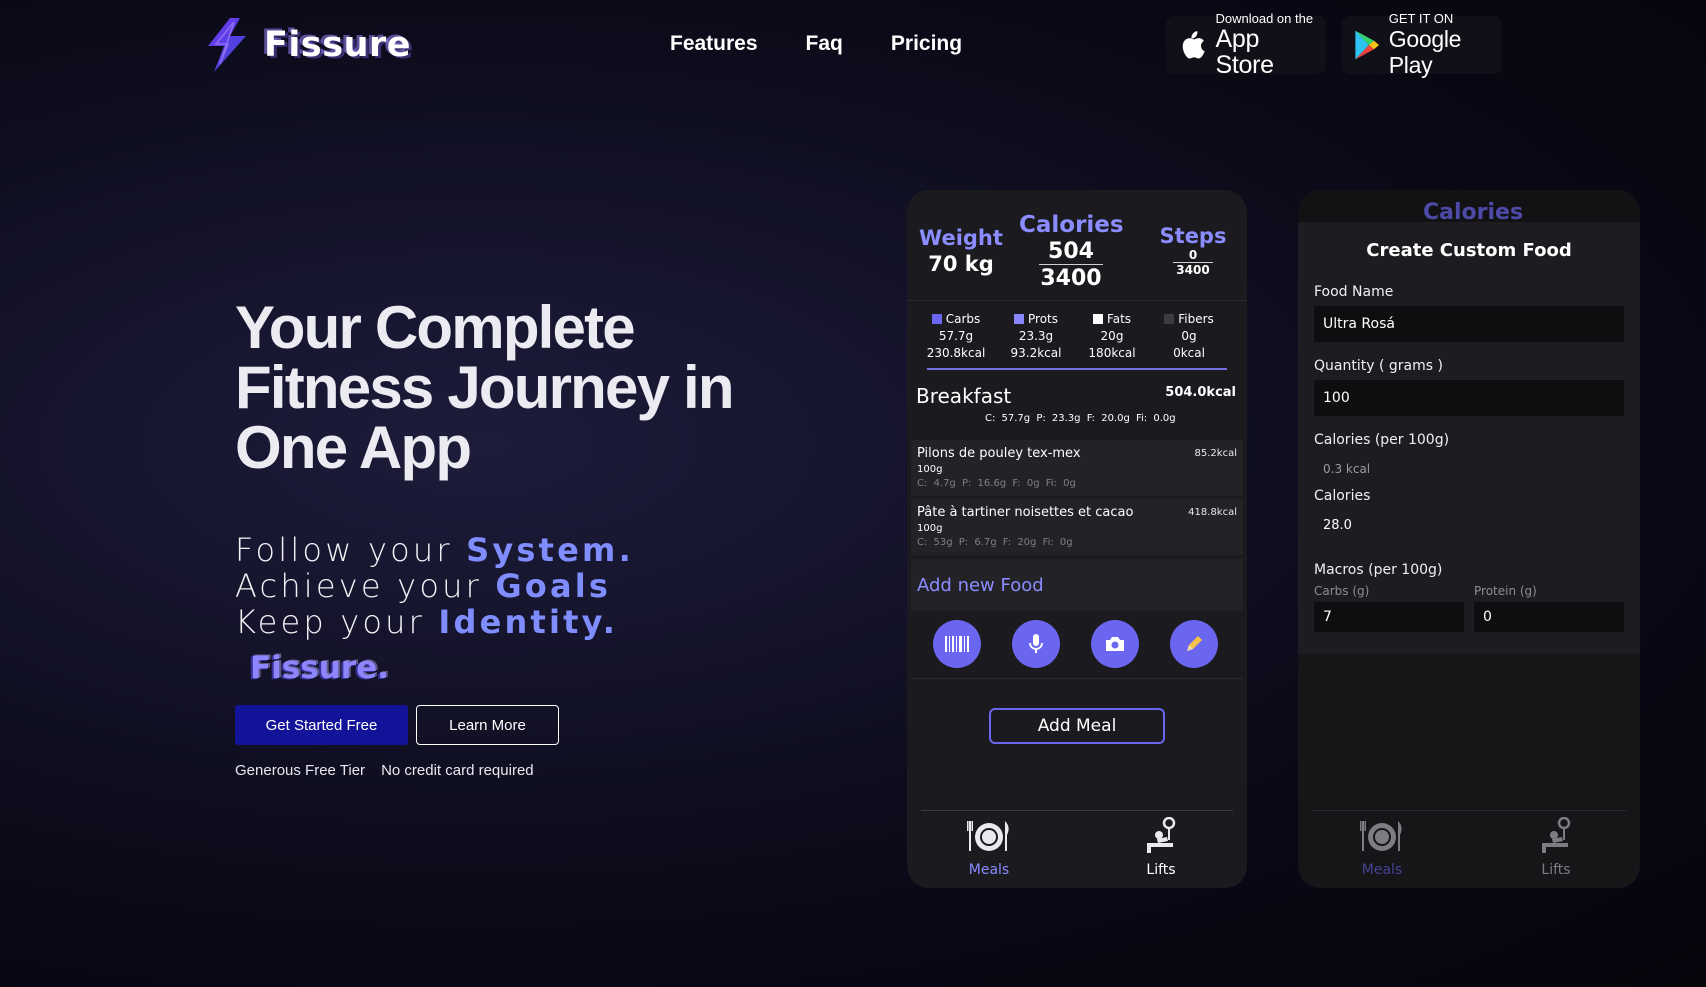 Image resolution: width=1706 pixels, height=987 pixels. What do you see at coordinates (980, 585) in the screenshot?
I see `add-new-food-label: Add new Food` at bounding box center [980, 585].